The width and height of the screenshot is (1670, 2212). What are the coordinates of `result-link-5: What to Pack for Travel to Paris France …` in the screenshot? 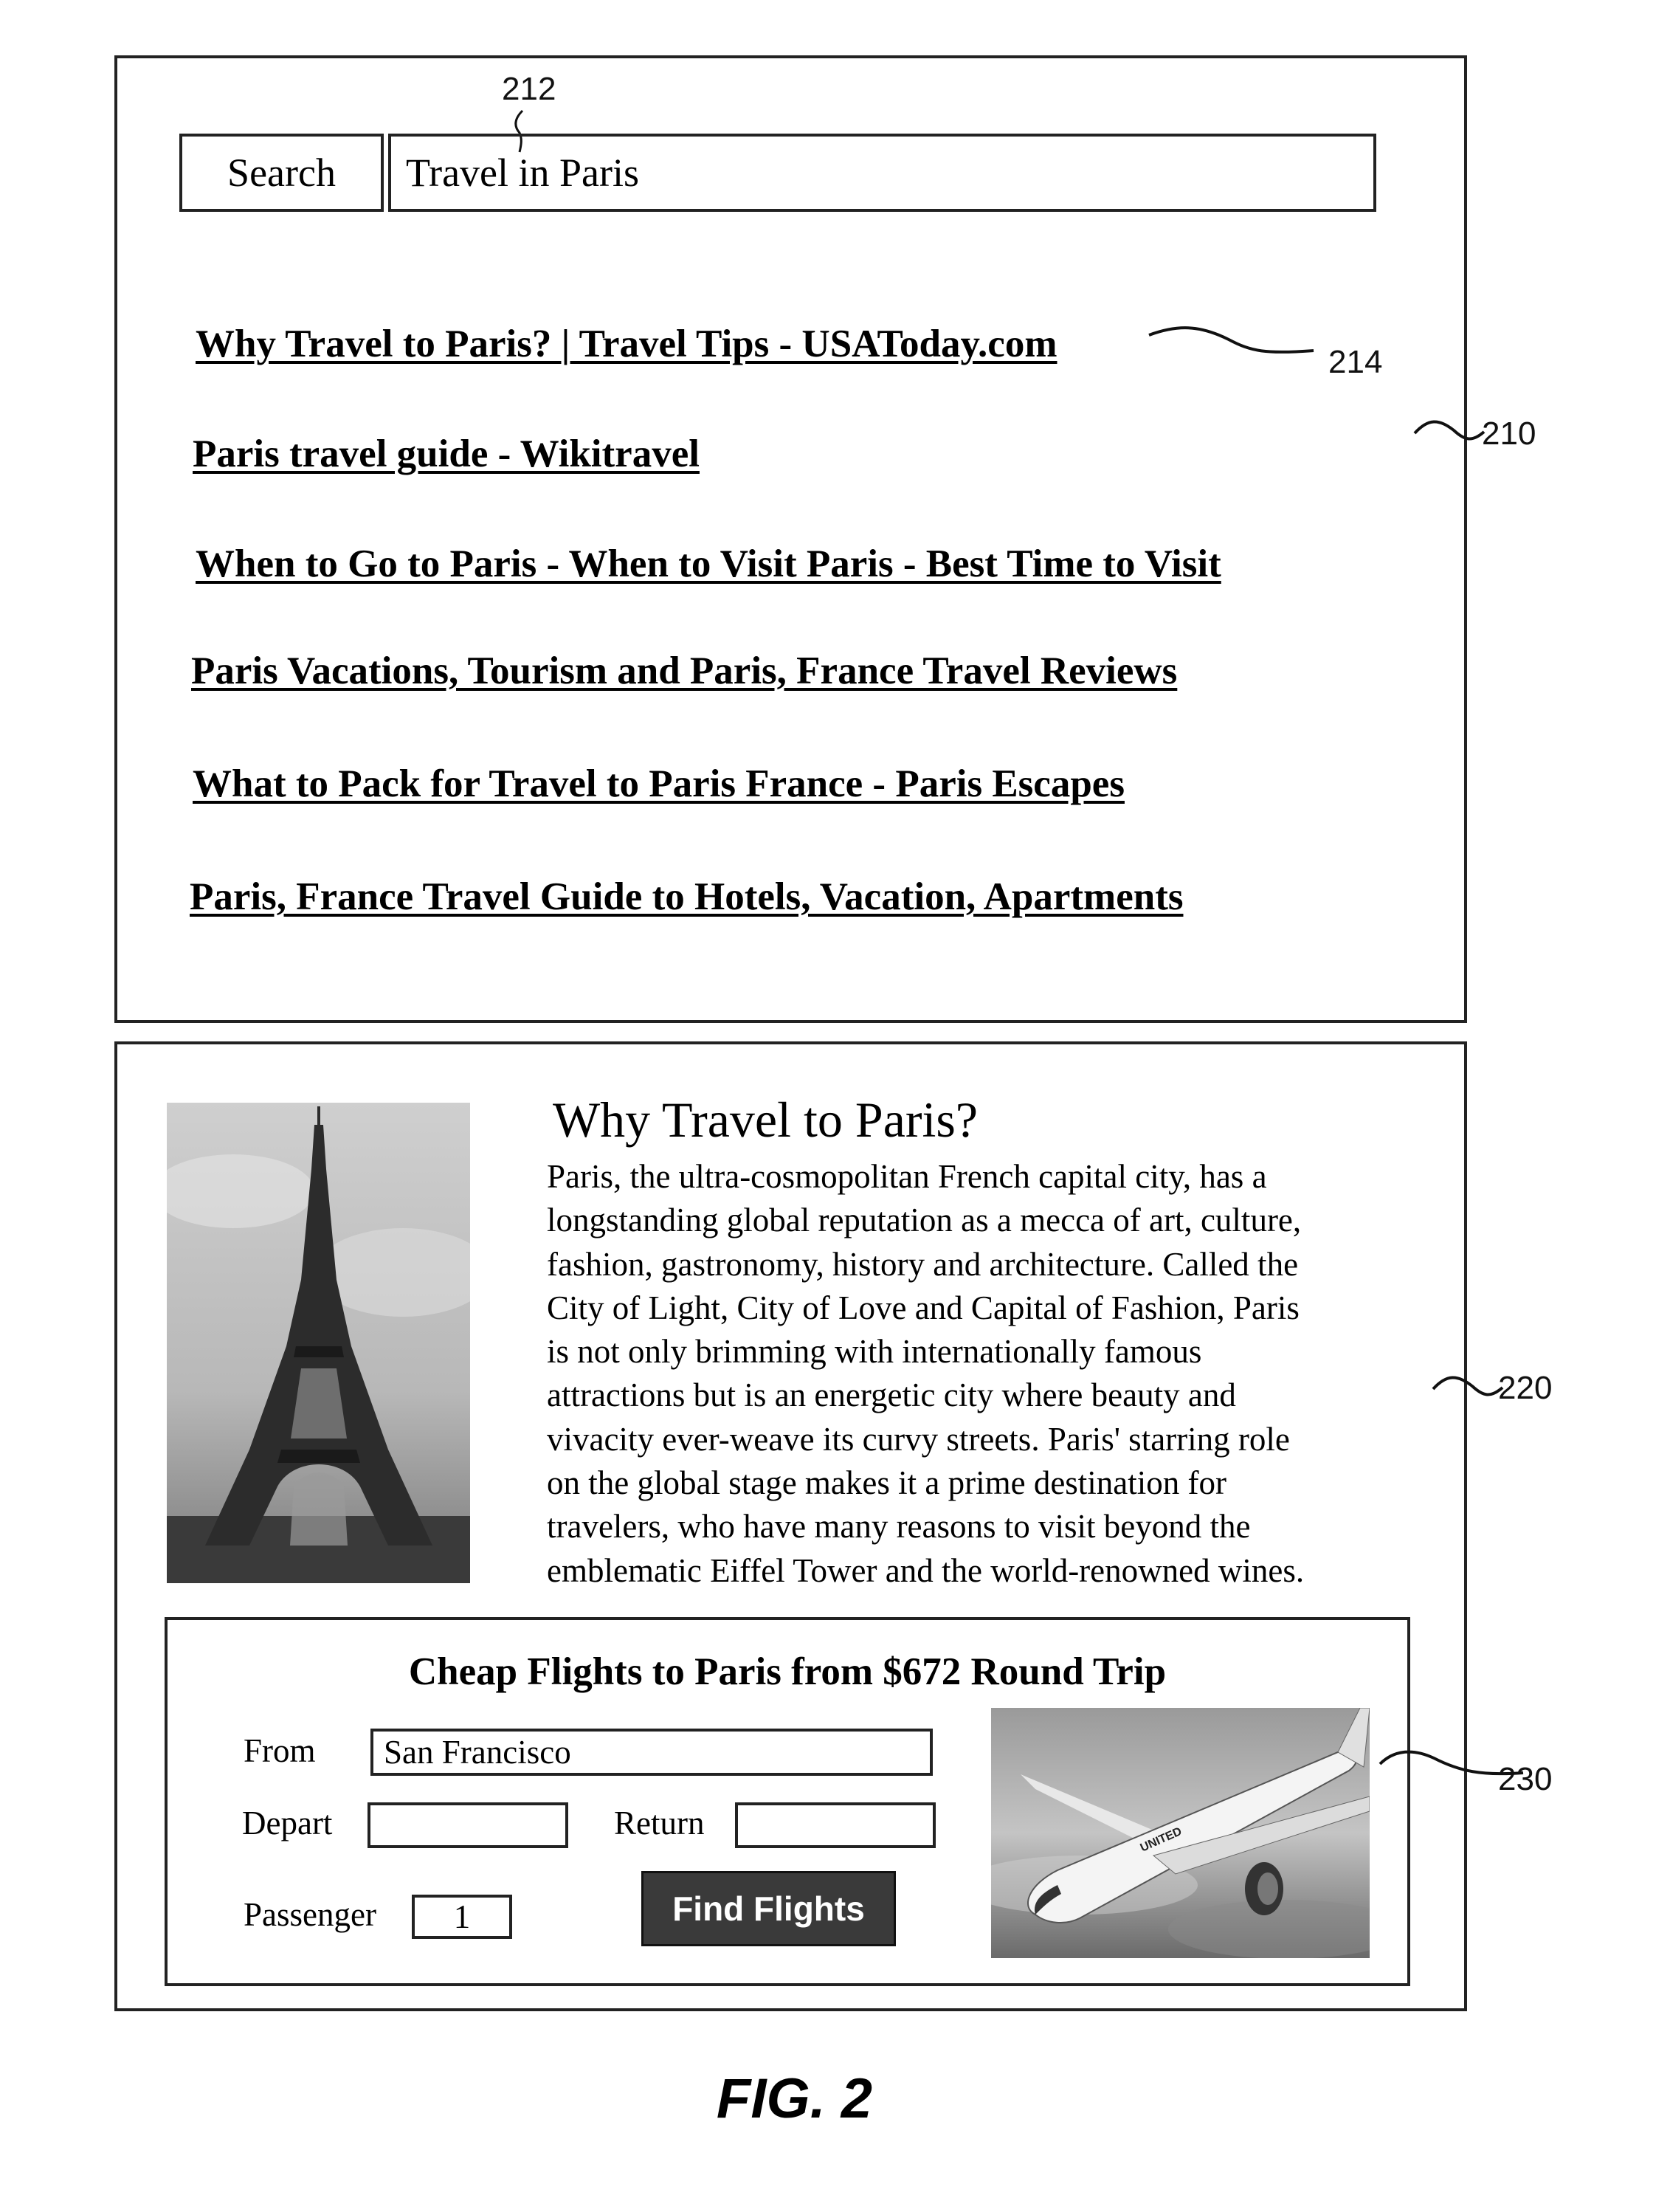 It's located at (659, 784).